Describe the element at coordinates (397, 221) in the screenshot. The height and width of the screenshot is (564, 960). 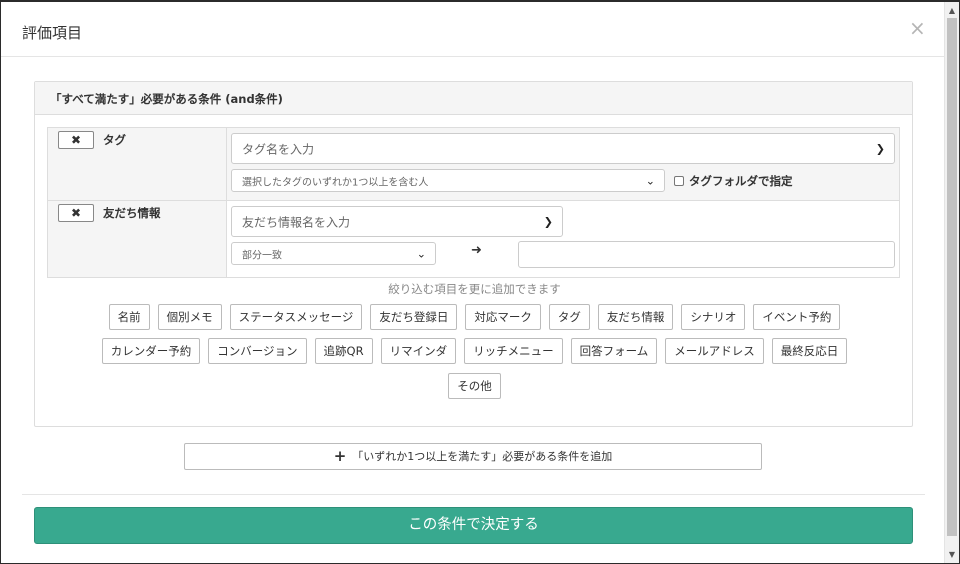
I see `friend-info-select: 友だち情報名を入力 ❯` at that location.